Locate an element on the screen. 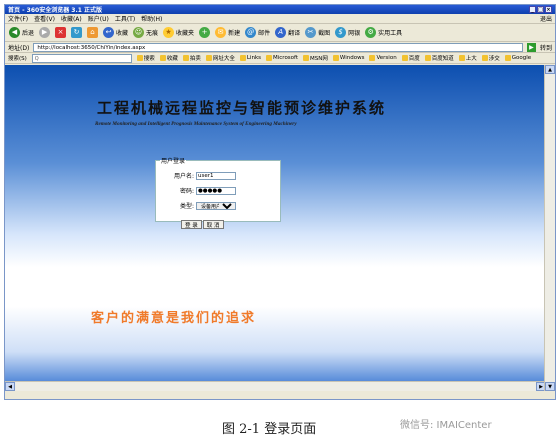 This screenshot has width=560, height=448. globe-icon is located at coordinates (372, 58).